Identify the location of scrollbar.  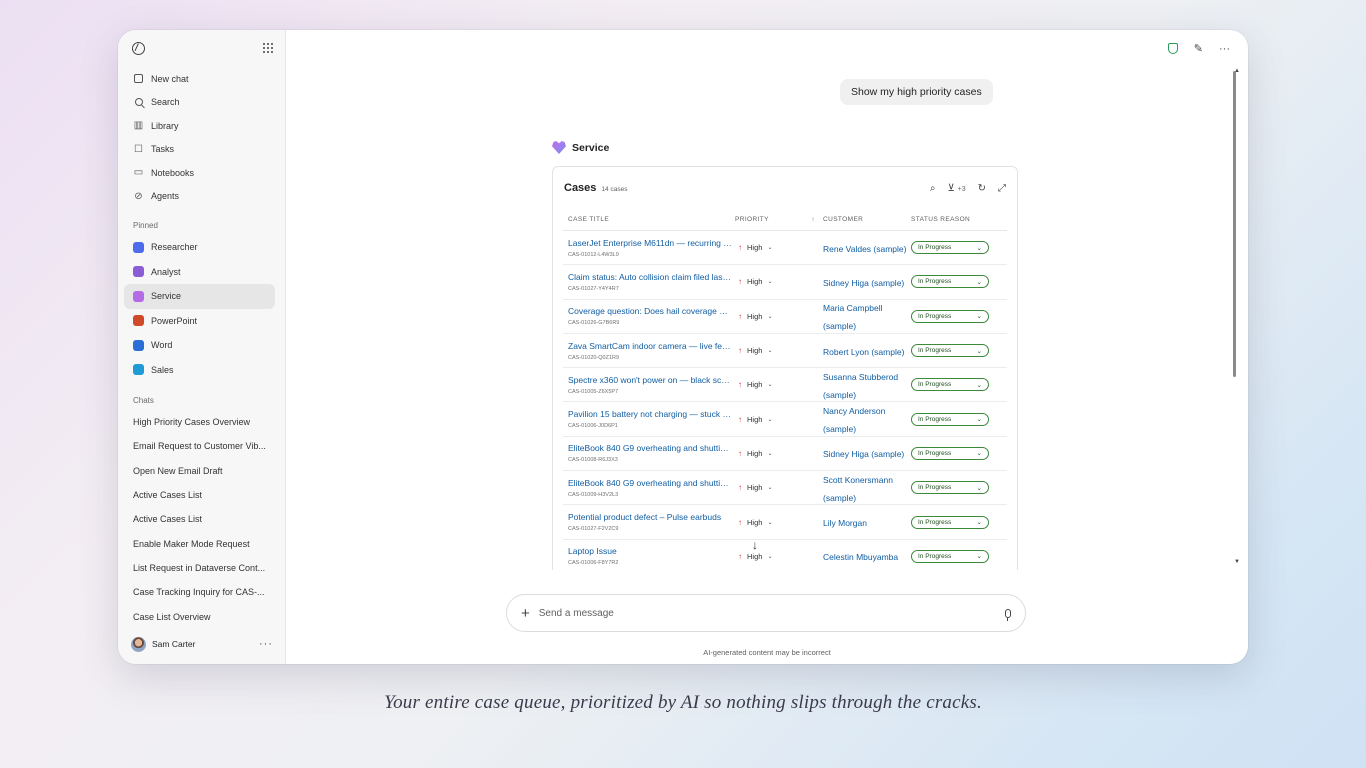
(1234, 224).